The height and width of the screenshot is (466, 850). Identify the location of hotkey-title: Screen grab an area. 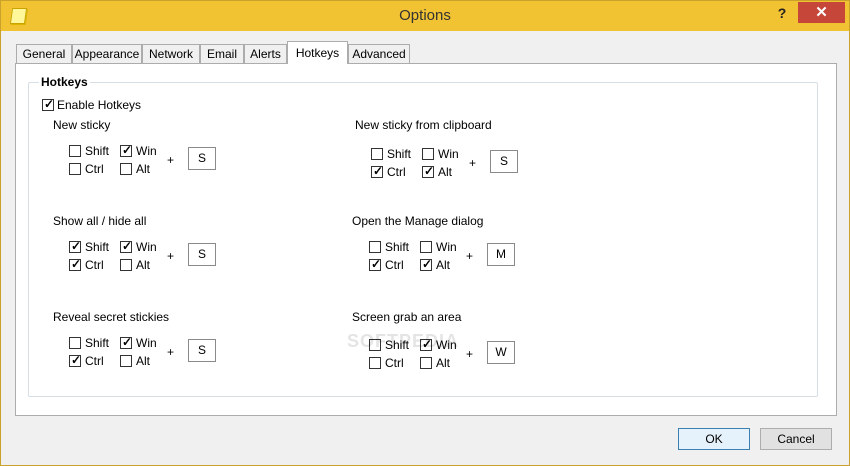
(407, 317).